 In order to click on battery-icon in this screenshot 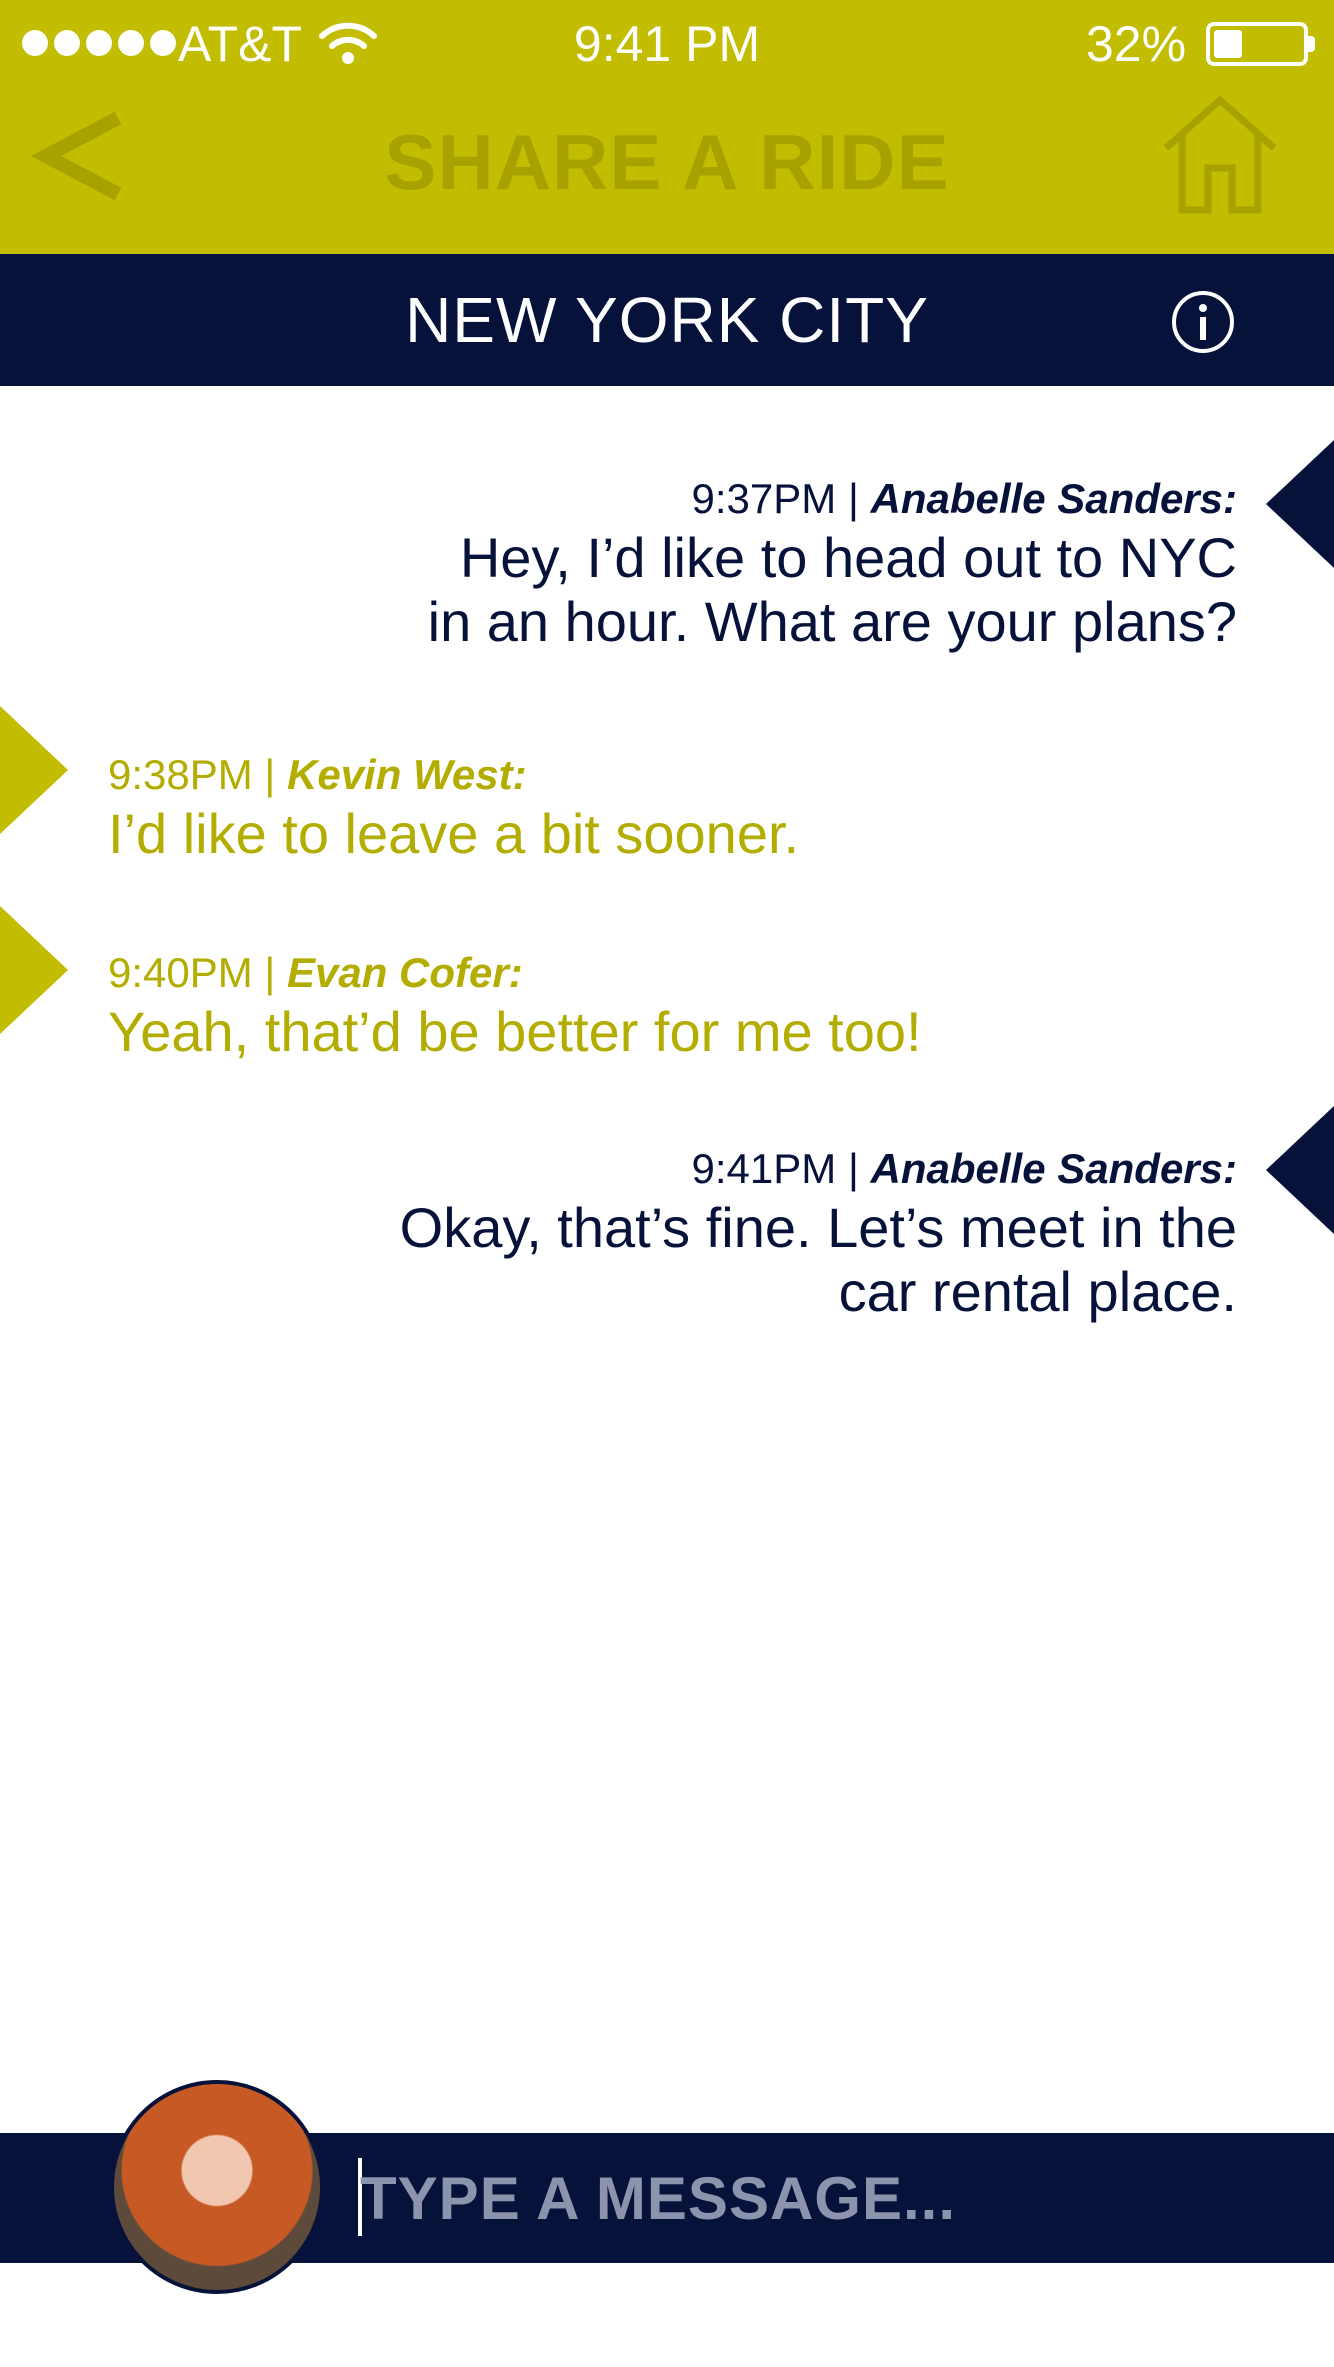, I will do `click(1257, 44)`.